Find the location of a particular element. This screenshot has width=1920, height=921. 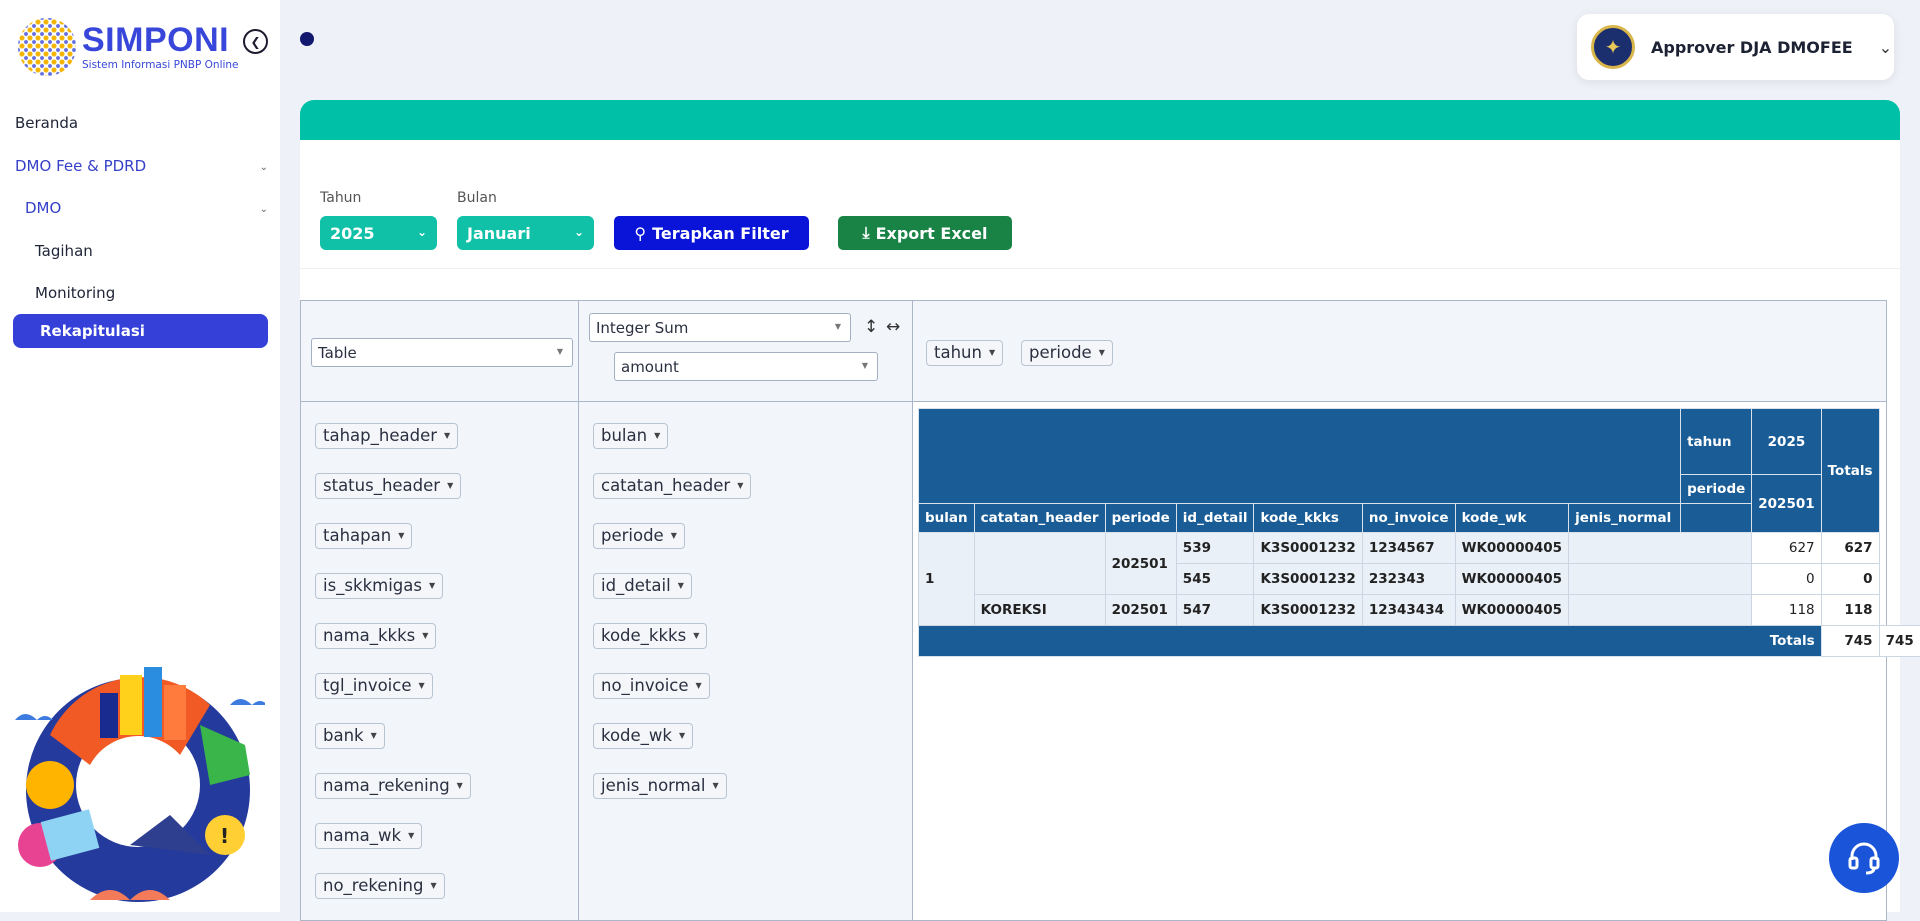

tahun-select: 2025⌄ is located at coordinates (378, 233).